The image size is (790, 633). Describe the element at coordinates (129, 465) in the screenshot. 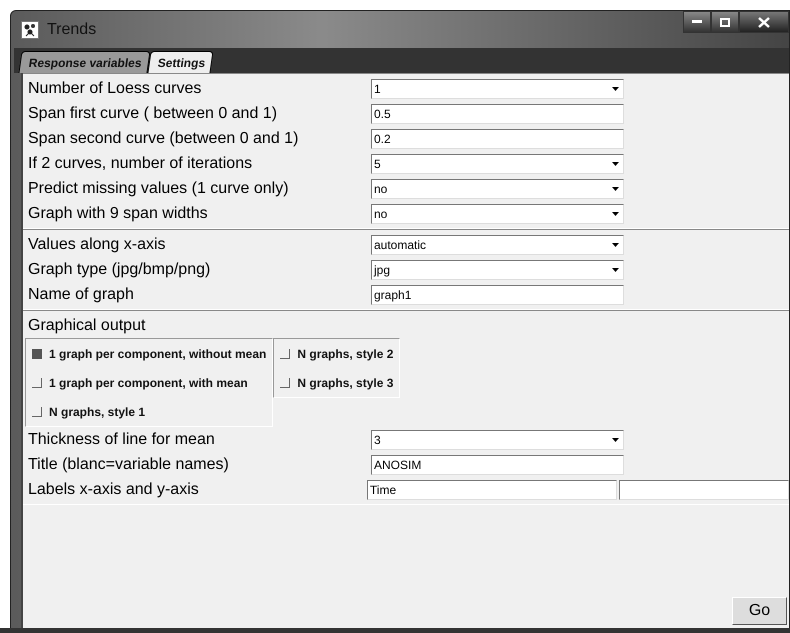

I see `field-label: Title (blanc=variable names)` at that location.